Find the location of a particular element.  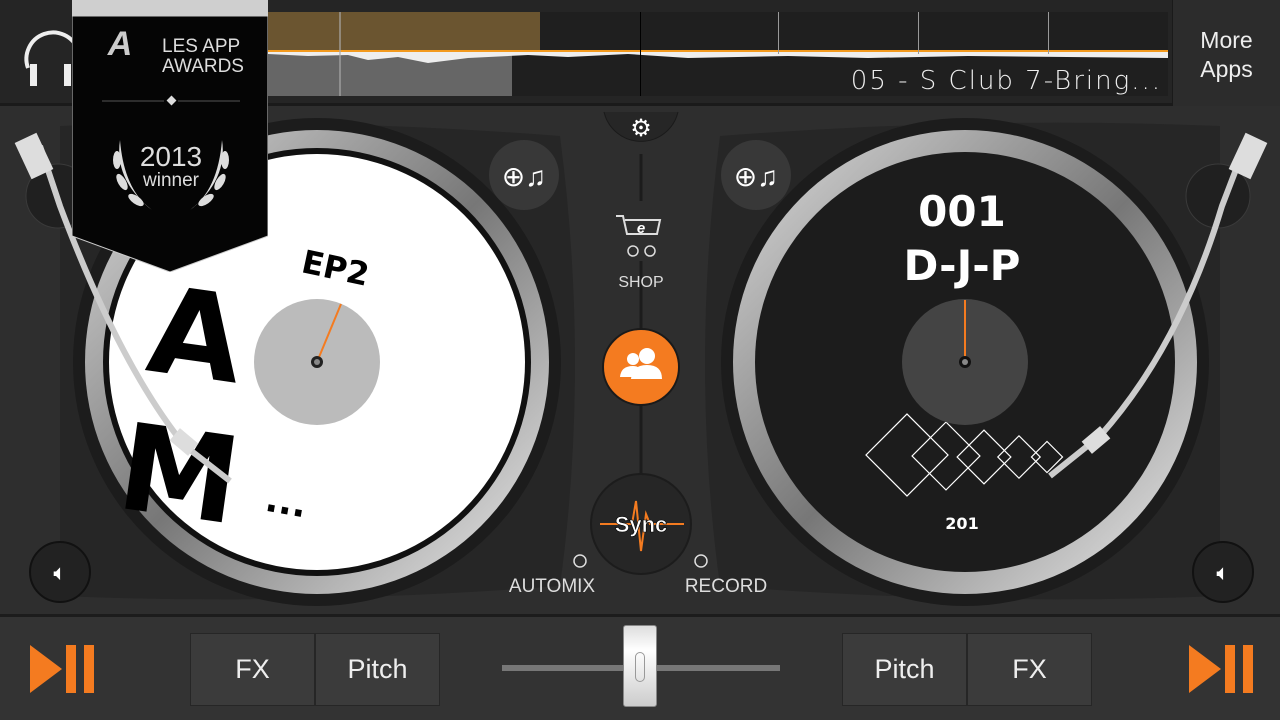

sync-button: Sync is located at coordinates (641, 524).